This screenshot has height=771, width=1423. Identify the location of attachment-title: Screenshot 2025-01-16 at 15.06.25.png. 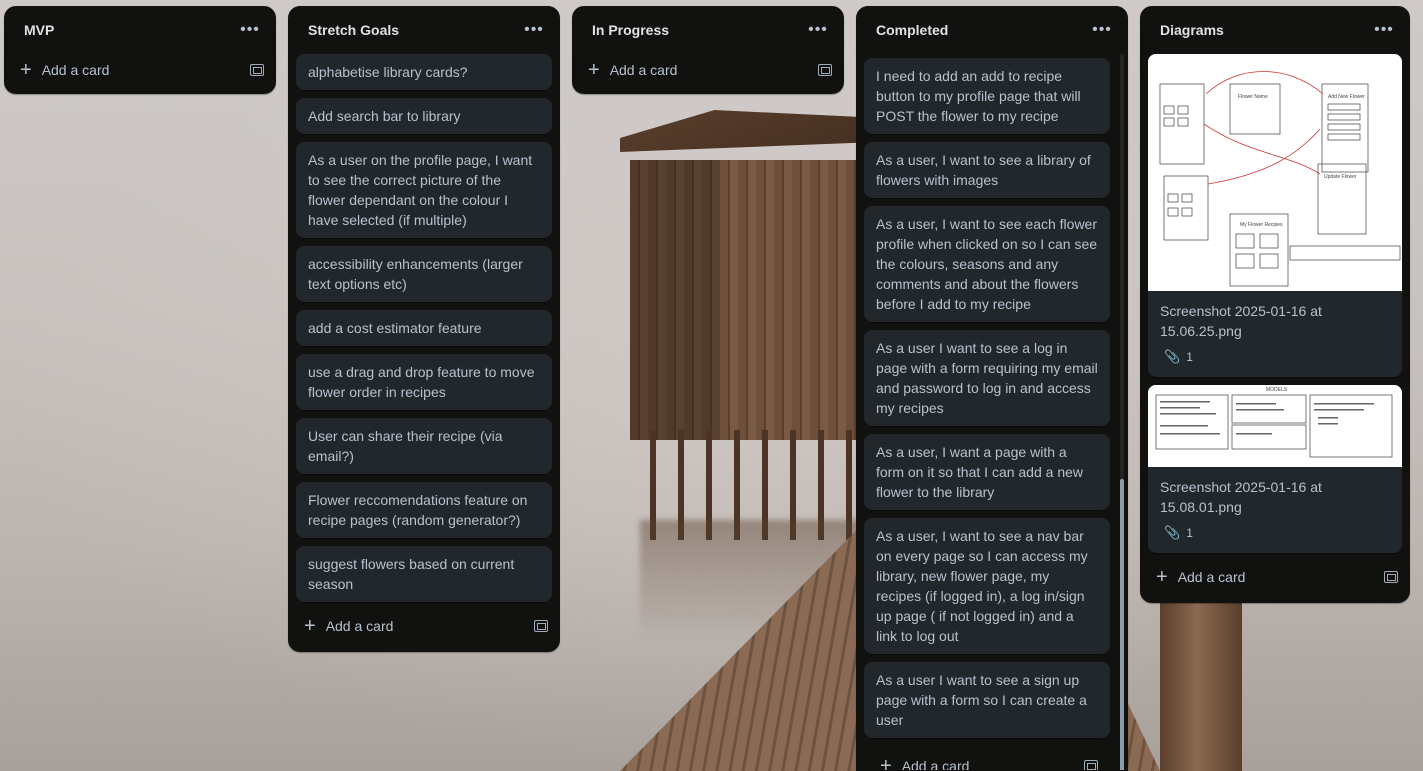
(1241, 321).